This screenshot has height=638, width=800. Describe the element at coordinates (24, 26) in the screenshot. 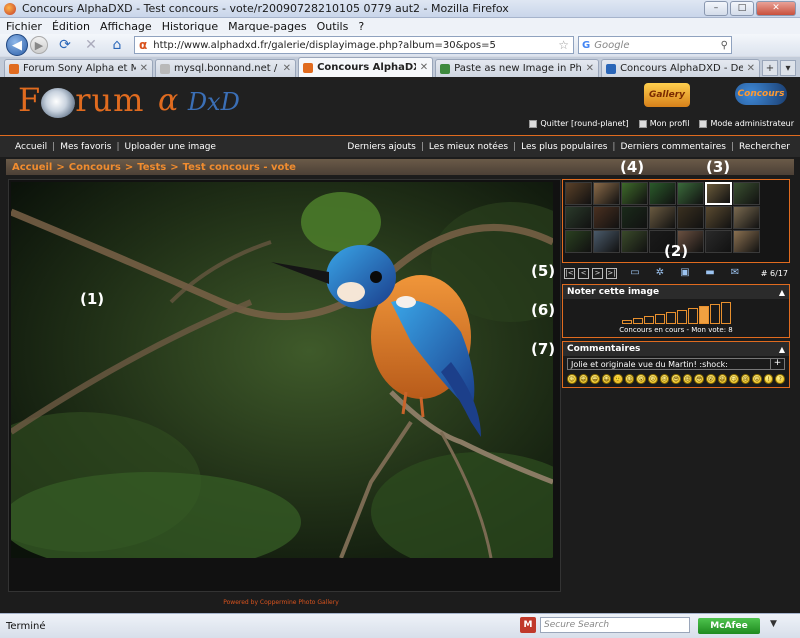

I see `menu-fichier: Fichier` at that location.